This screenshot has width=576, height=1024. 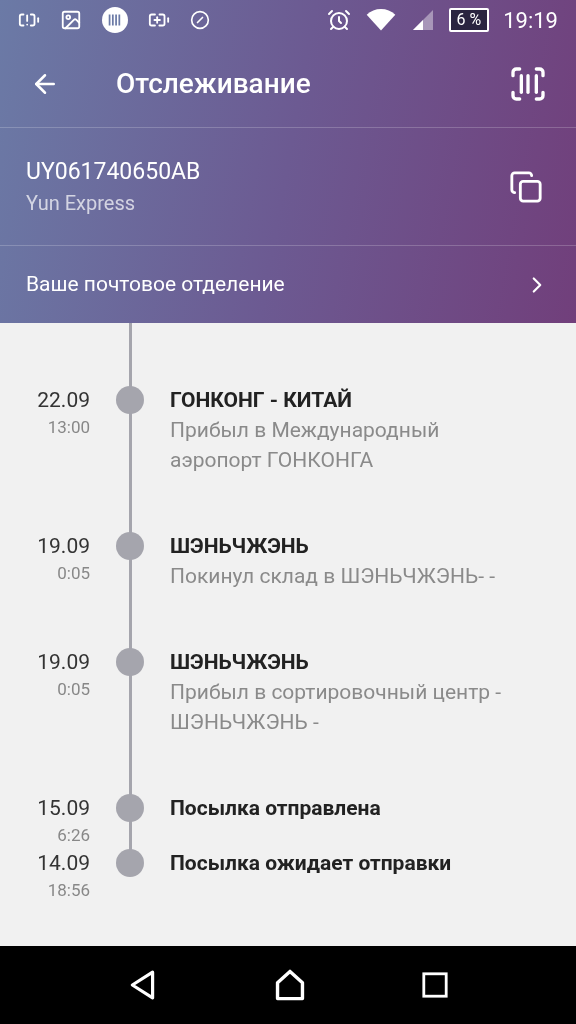 What do you see at coordinates (63, 400) in the screenshot?
I see `event-date: 22.09` at bounding box center [63, 400].